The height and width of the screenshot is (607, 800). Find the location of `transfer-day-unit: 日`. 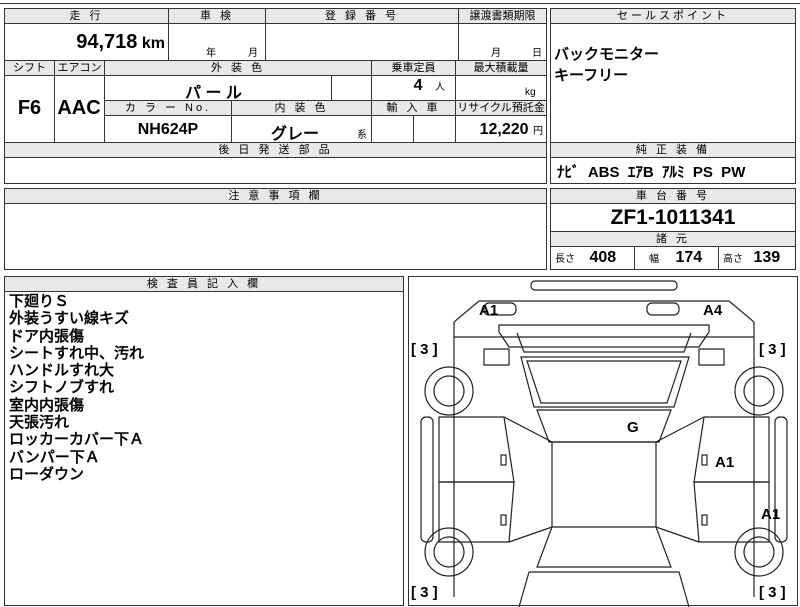

transfer-day-unit: 日 is located at coordinates (537, 53).